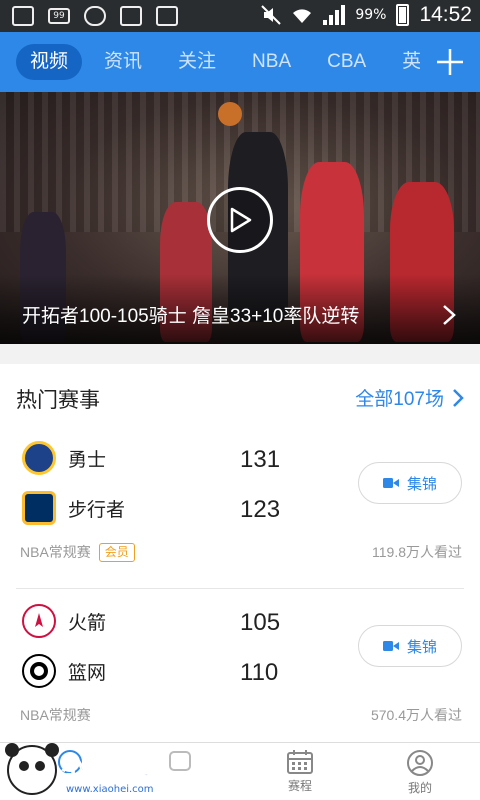  What do you see at coordinates (271, 15) in the screenshot?
I see `mute-icon` at bounding box center [271, 15].